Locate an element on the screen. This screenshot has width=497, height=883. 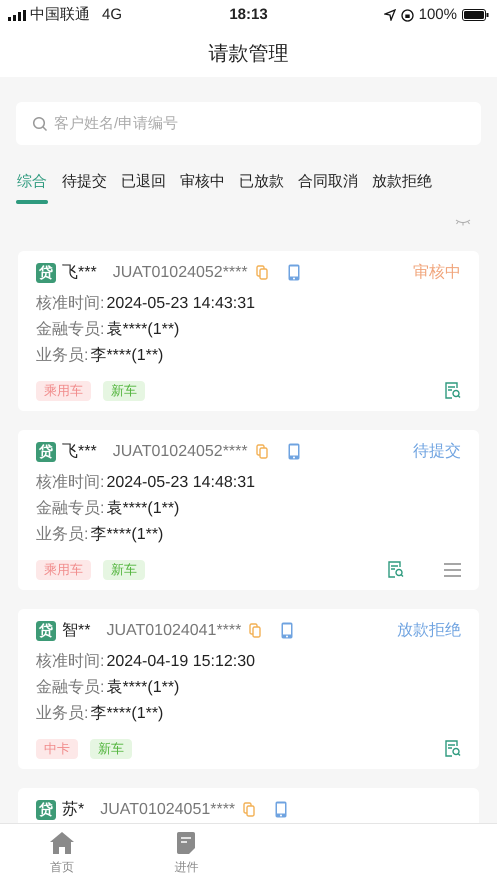
filter-tab: 待提交 is located at coordinates (84, 187).